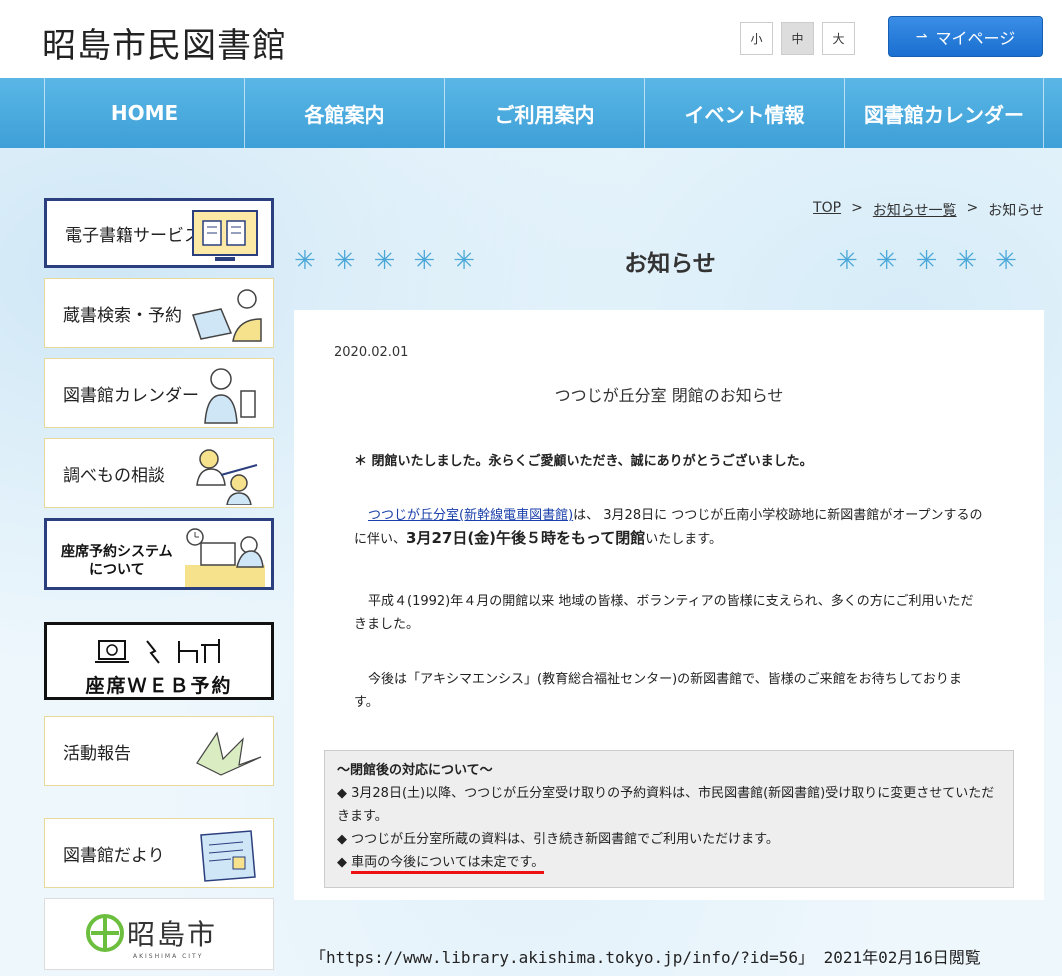 The width and height of the screenshot is (1062, 976). What do you see at coordinates (935, 261) in the screenshot?
I see `decorative-stars-right: ✳✳✳✳✳` at bounding box center [935, 261].